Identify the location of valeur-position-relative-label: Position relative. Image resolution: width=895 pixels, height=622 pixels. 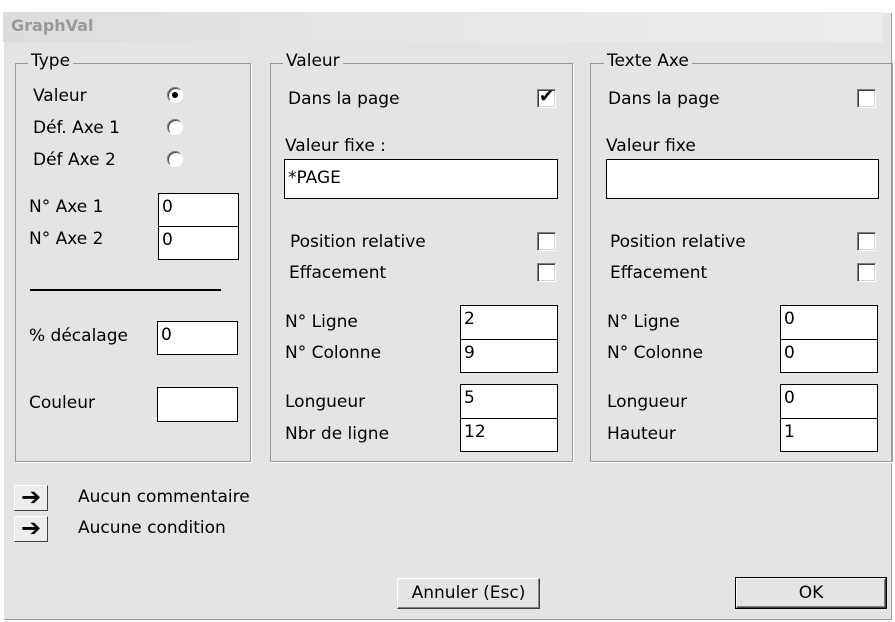
(358, 242).